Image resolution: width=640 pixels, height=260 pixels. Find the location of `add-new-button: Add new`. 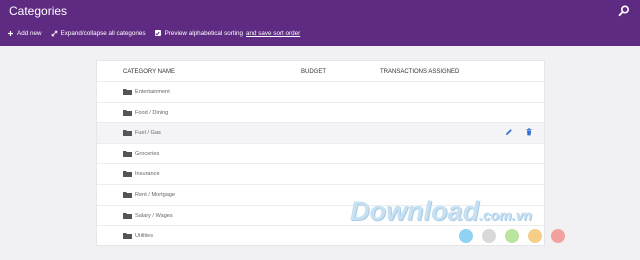

add-new-button: Add new is located at coordinates (24, 33).